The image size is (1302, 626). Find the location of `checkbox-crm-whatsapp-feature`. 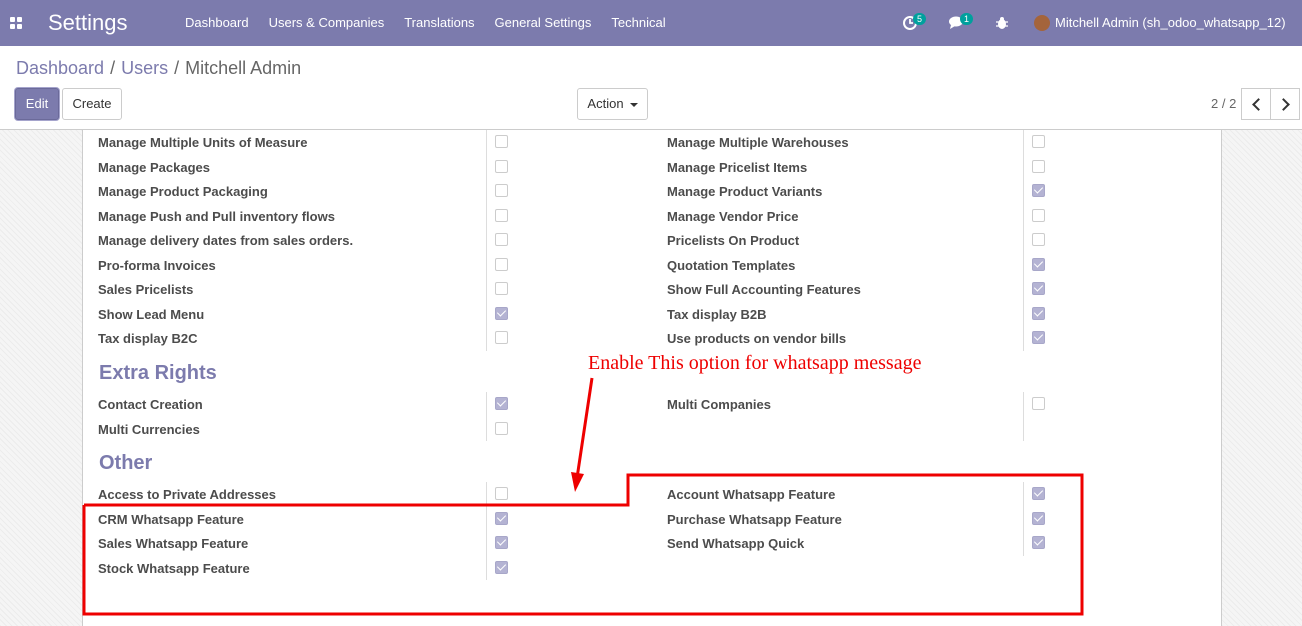

checkbox-crm-whatsapp-feature is located at coordinates (501, 518).